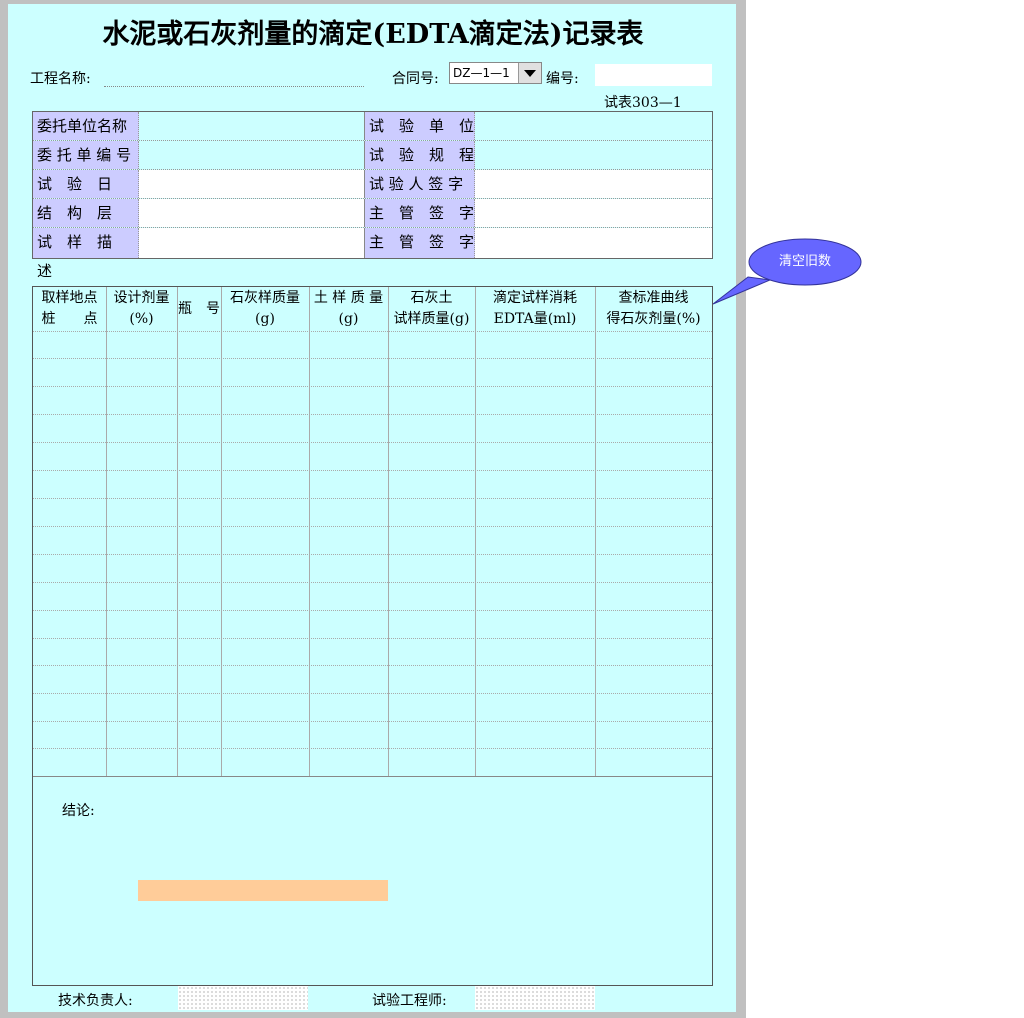  Describe the element at coordinates (348, 309) in the screenshot. I see `column-header: 土 样 质 量 (g)` at that location.